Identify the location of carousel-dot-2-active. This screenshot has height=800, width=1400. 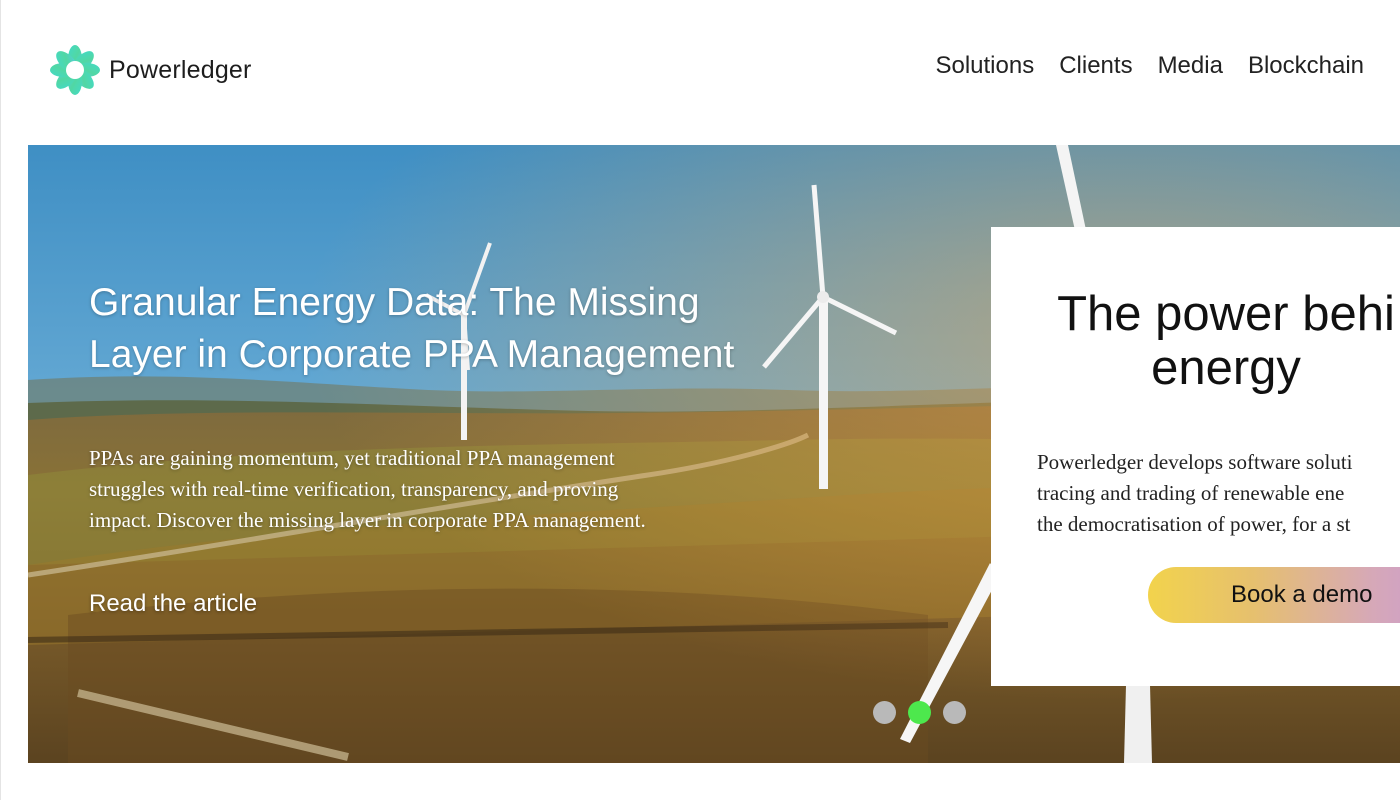
(919, 712).